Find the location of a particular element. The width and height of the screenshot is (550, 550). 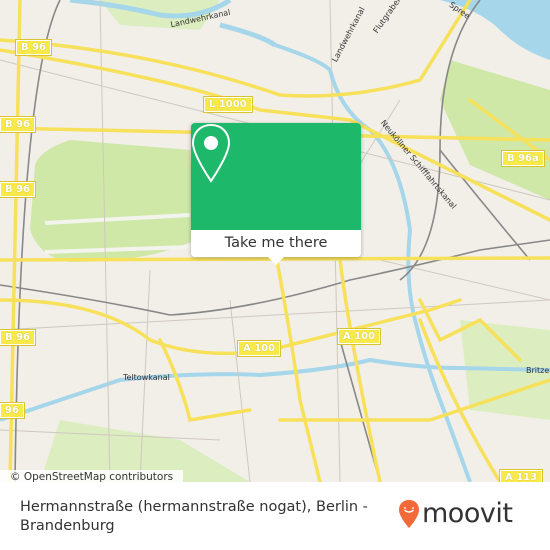

location-popup: Take me there is located at coordinates (276, 194).